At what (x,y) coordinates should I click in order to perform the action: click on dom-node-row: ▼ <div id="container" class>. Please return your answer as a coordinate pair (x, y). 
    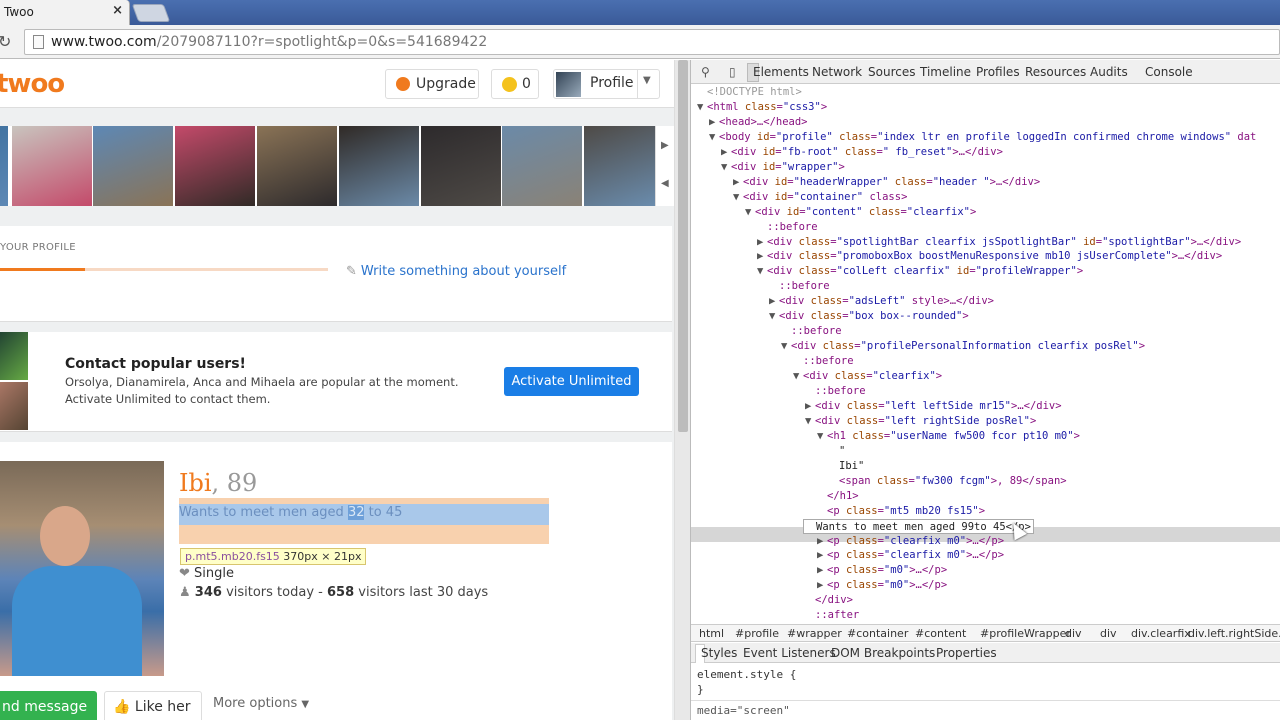
    Looking at the image, I should click on (820, 197).